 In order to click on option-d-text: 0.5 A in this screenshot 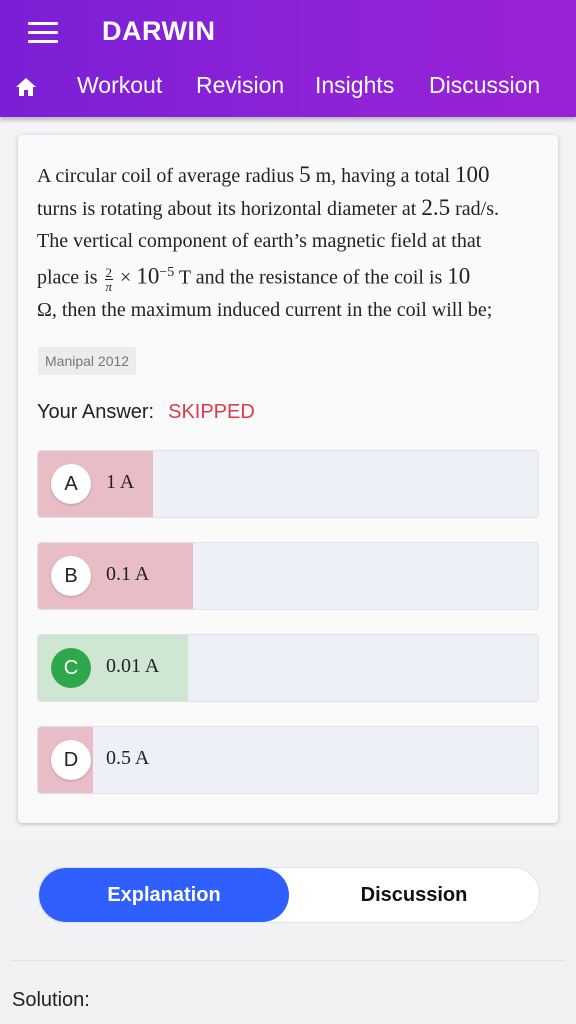, I will do `click(128, 758)`.